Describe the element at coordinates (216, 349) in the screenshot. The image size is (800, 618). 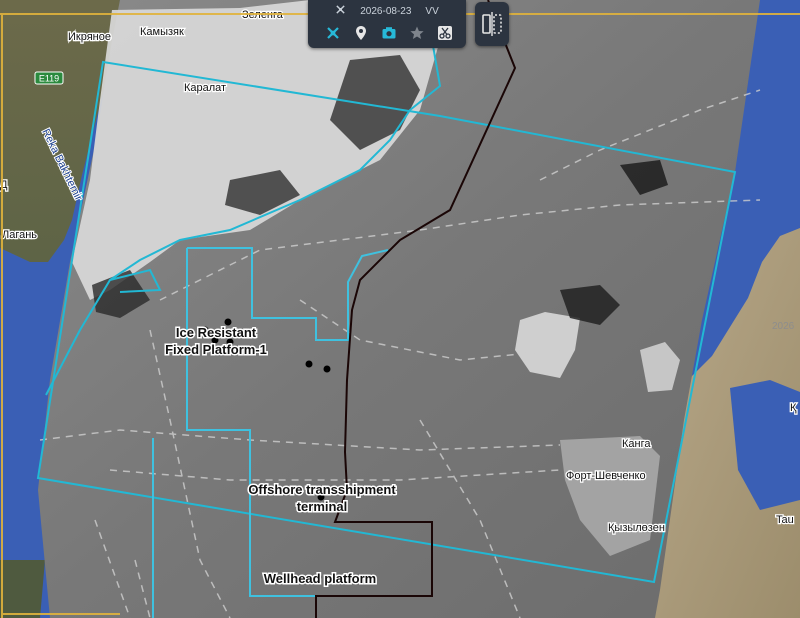
I see `ice-platform-label-2: Fixed Platform-1` at that location.